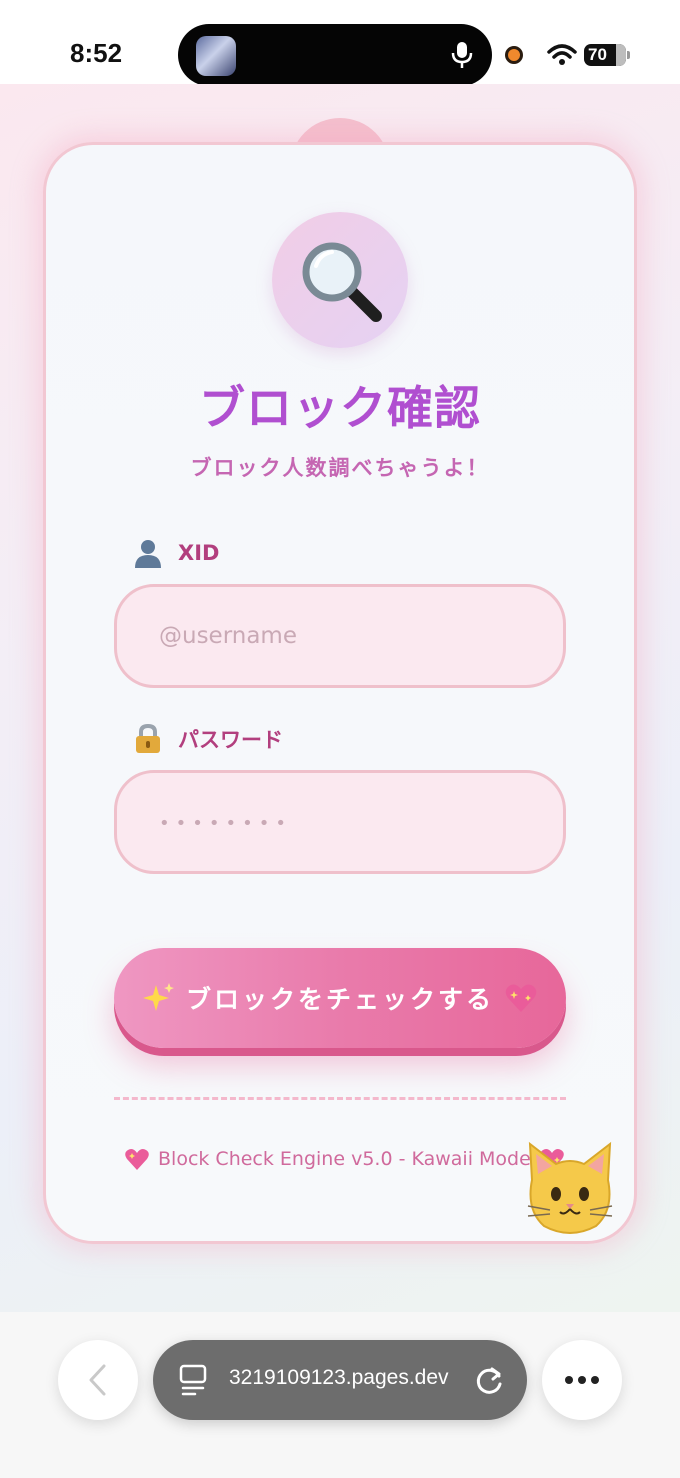  I want to click on url-text: 3219109123.pages.dev, so click(344, 1381).